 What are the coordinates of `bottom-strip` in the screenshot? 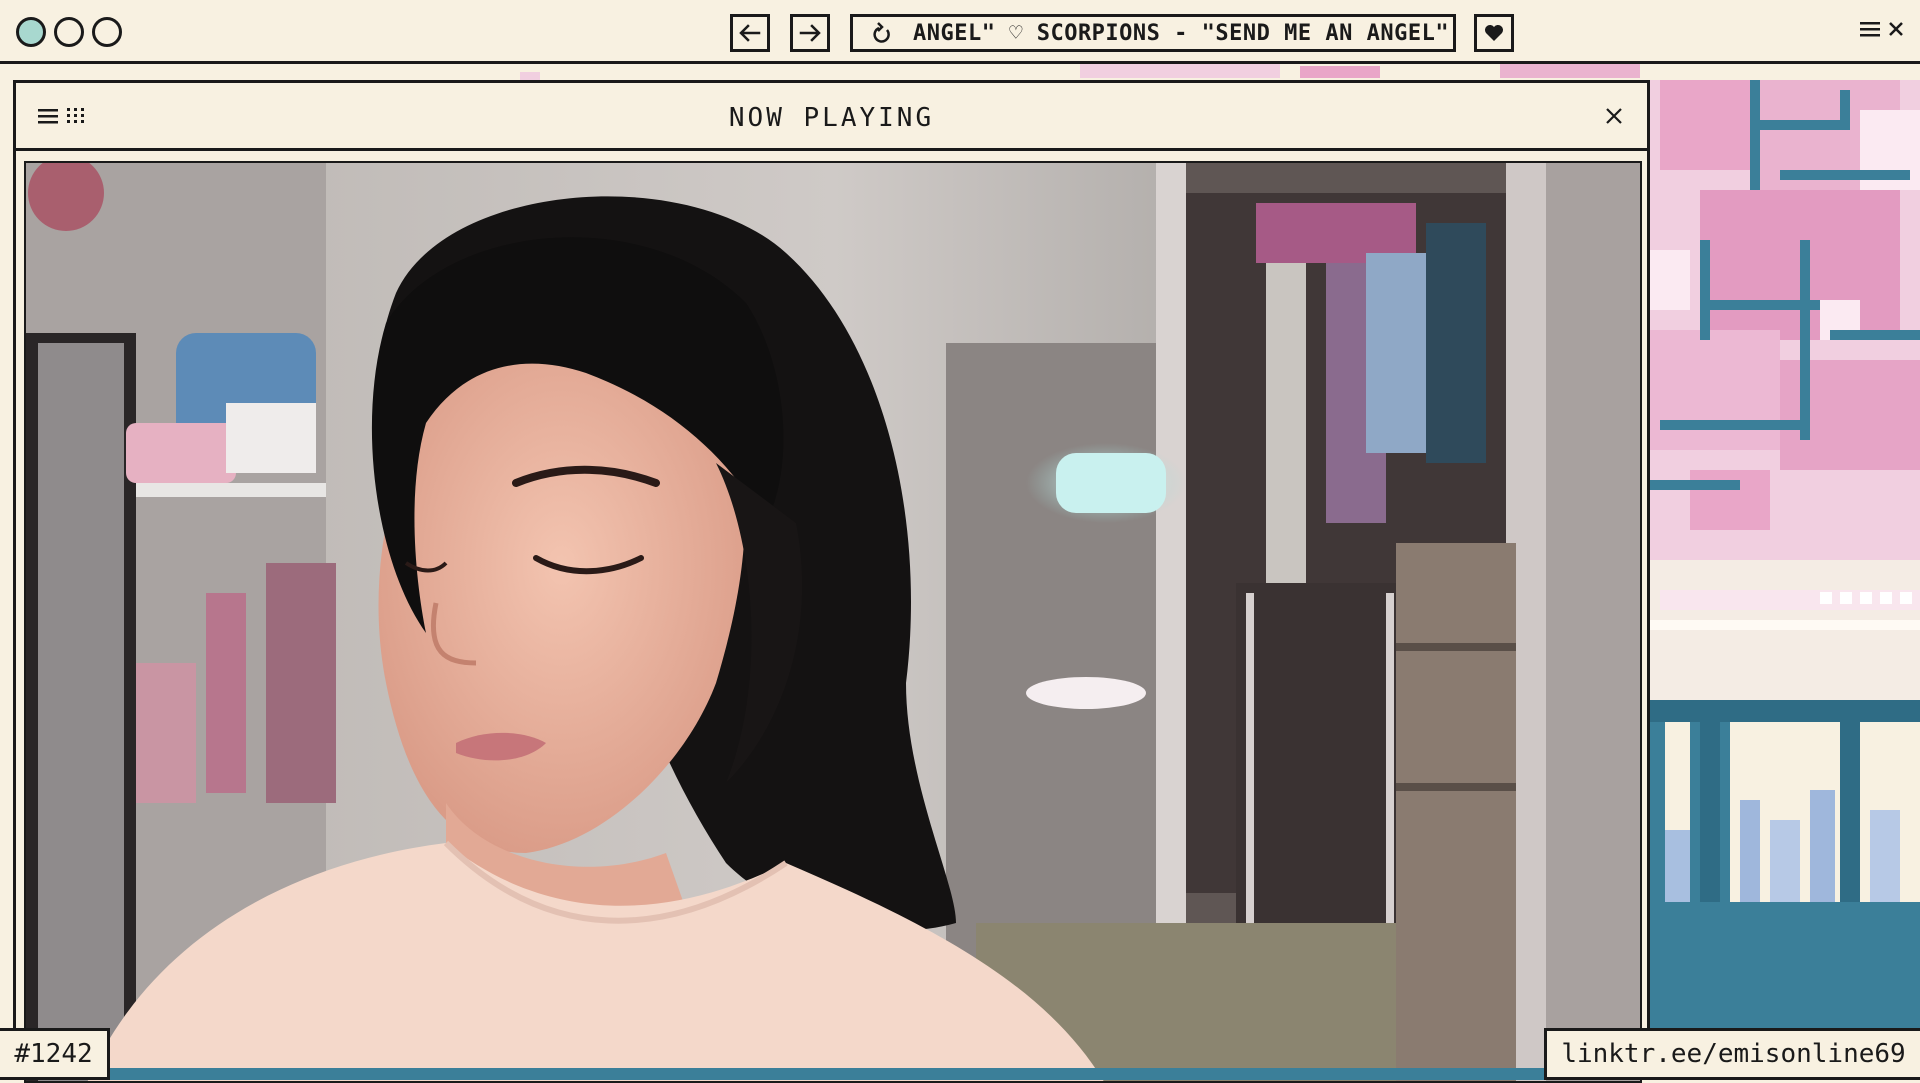 It's located at (827, 1074).